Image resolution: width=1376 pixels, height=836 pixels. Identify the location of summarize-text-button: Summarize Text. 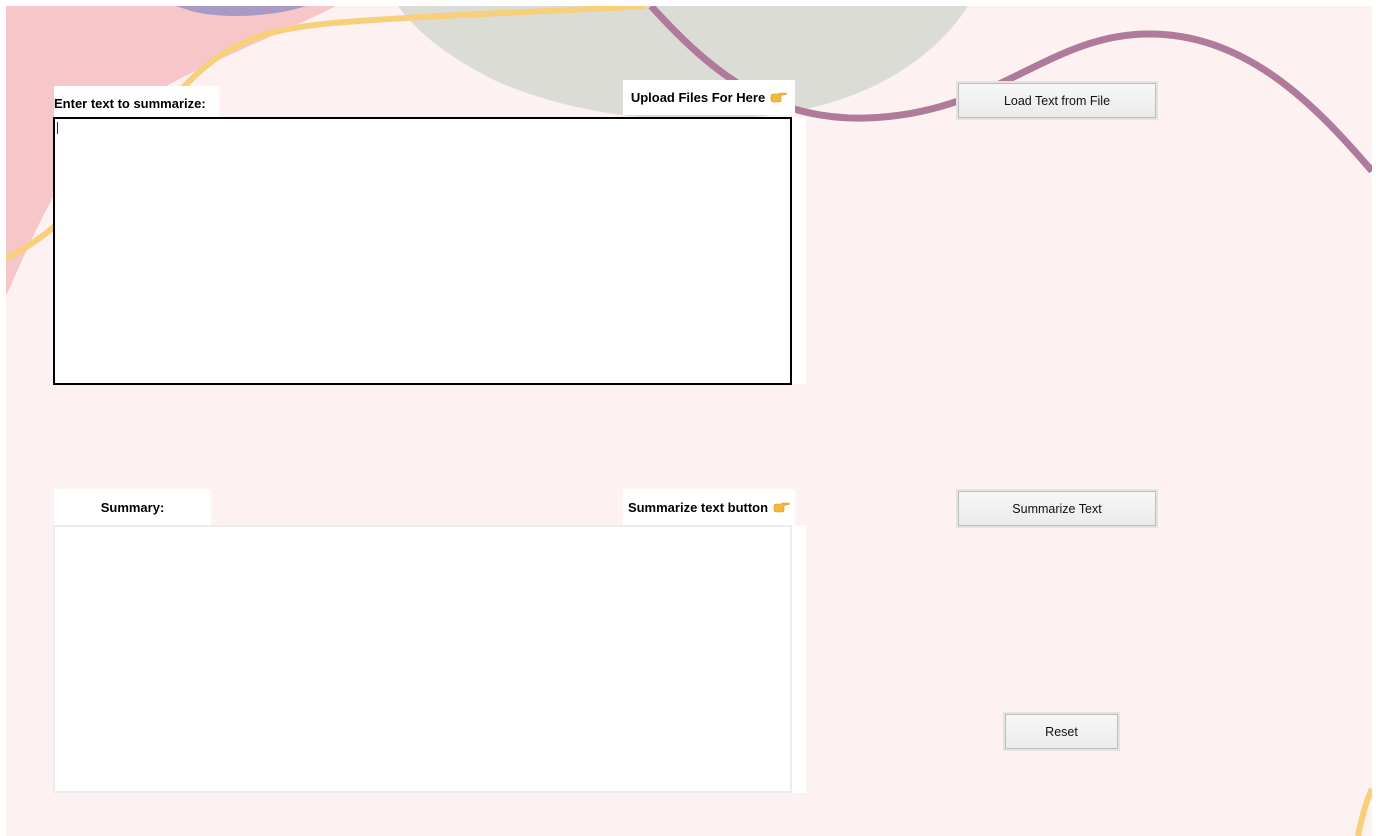
(1057, 508).